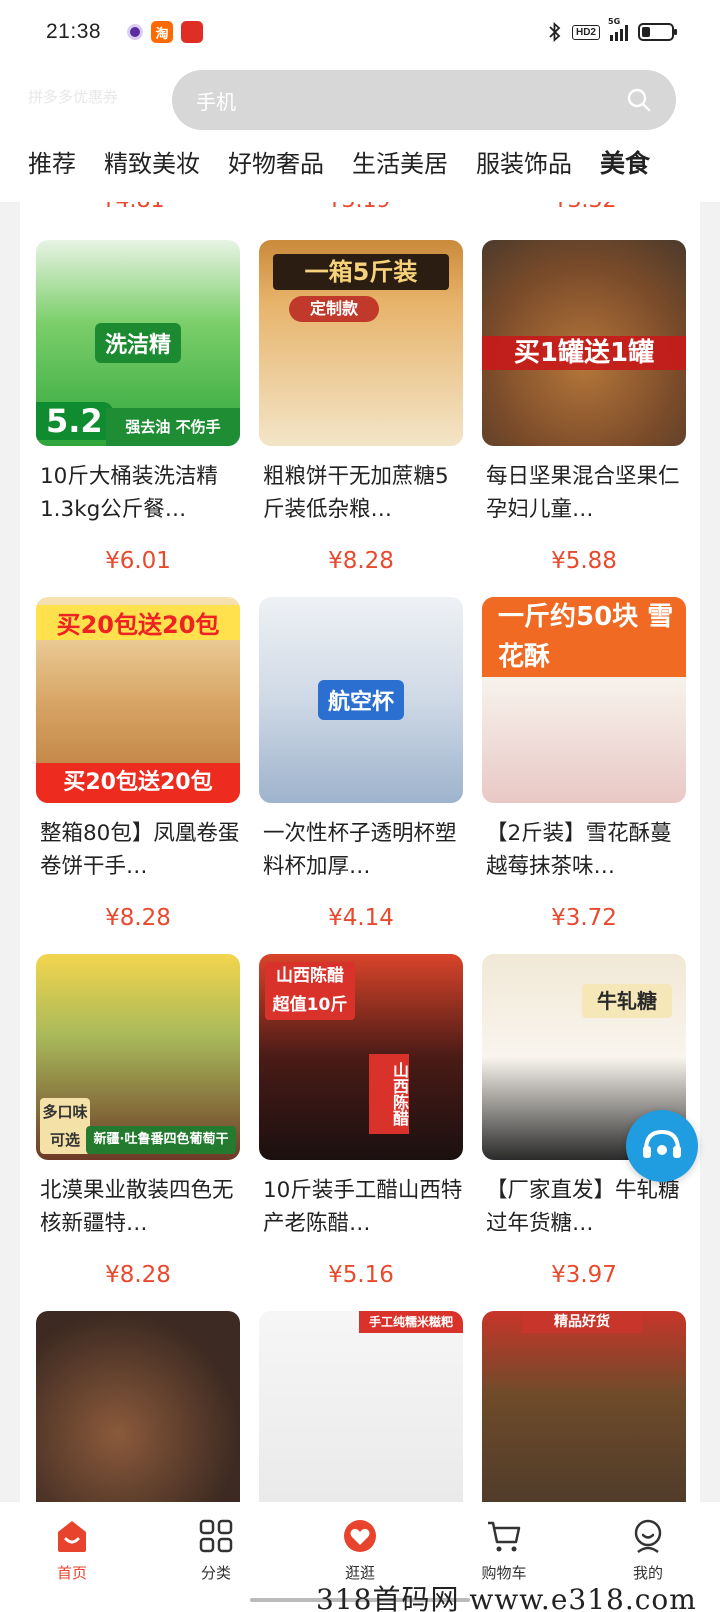 This screenshot has width=720, height=1612. Describe the element at coordinates (73, 97) in the screenshot. I see `app-logo: 拼多多优惠券` at that location.